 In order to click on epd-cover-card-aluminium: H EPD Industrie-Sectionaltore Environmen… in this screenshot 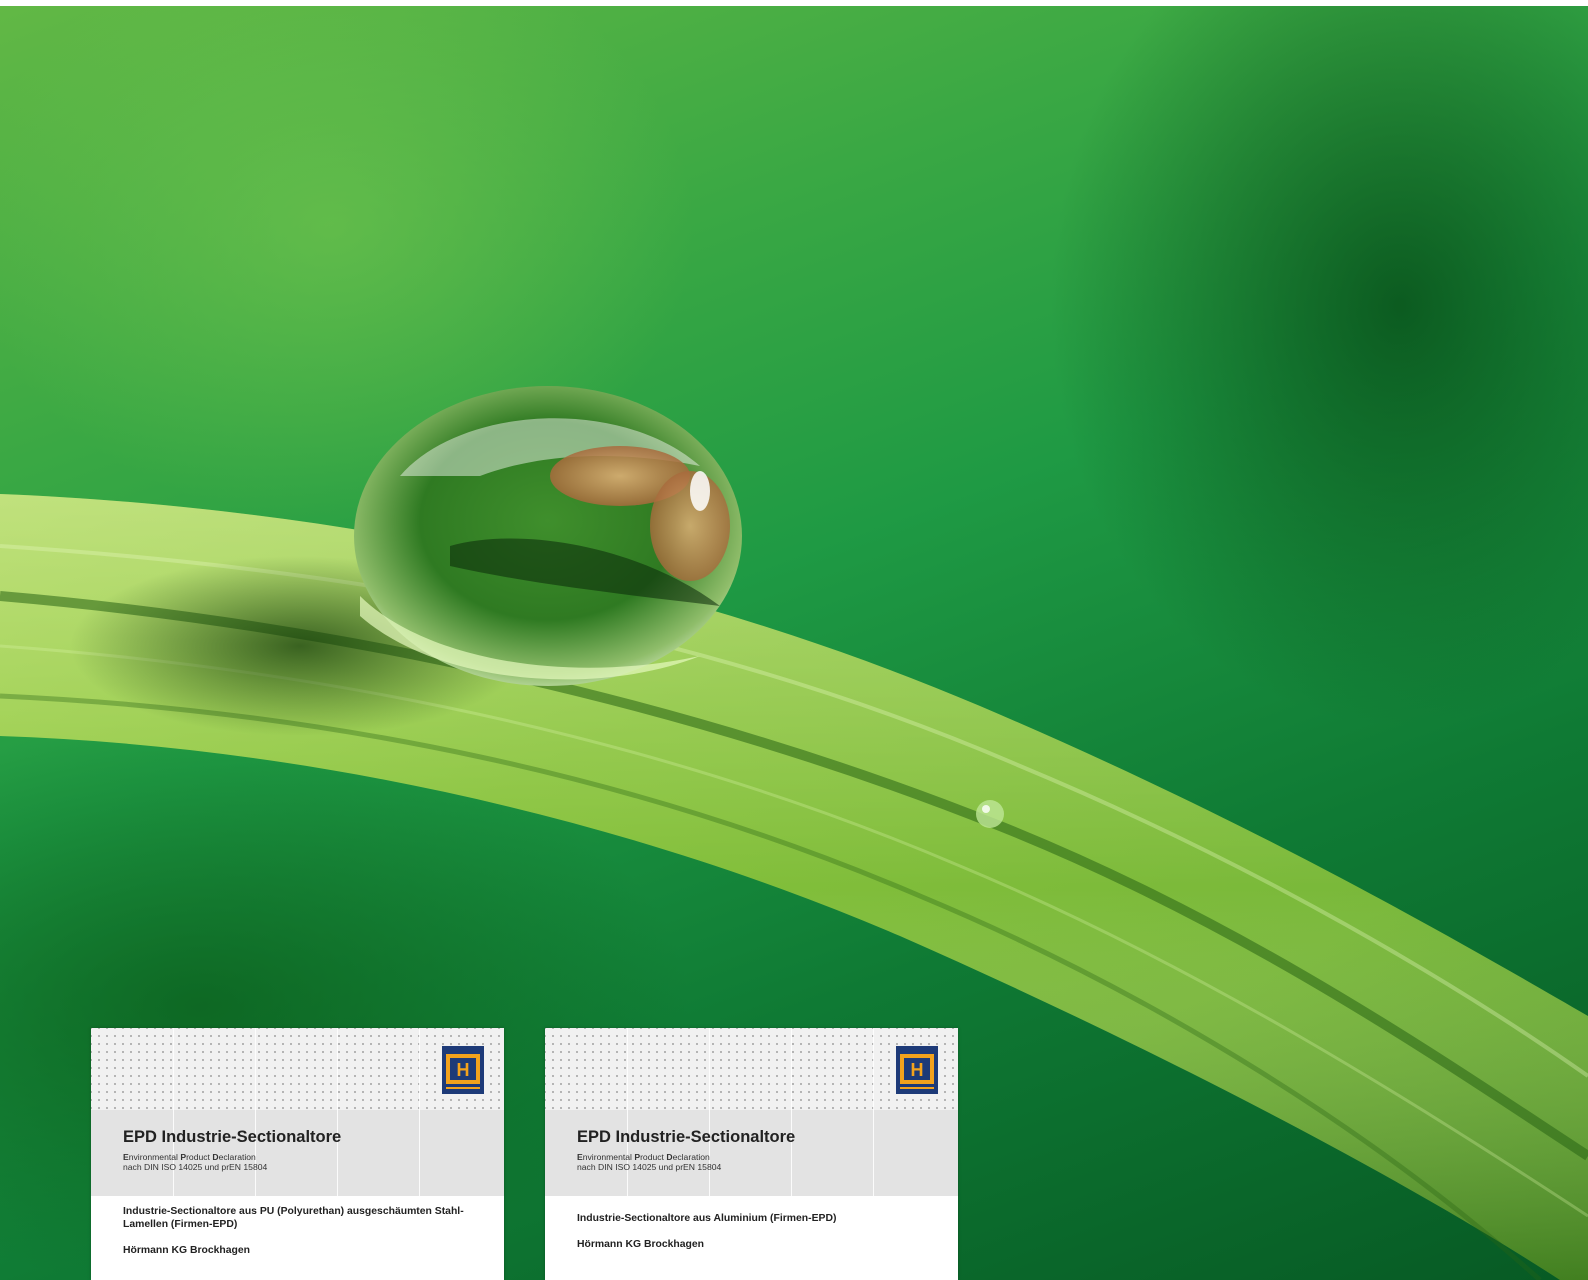, I will do `click(751, 1154)`.